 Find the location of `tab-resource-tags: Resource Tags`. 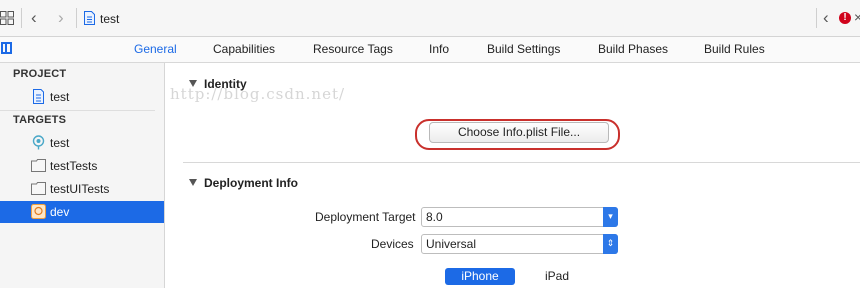

tab-resource-tags: Resource Tags is located at coordinates (353, 49).